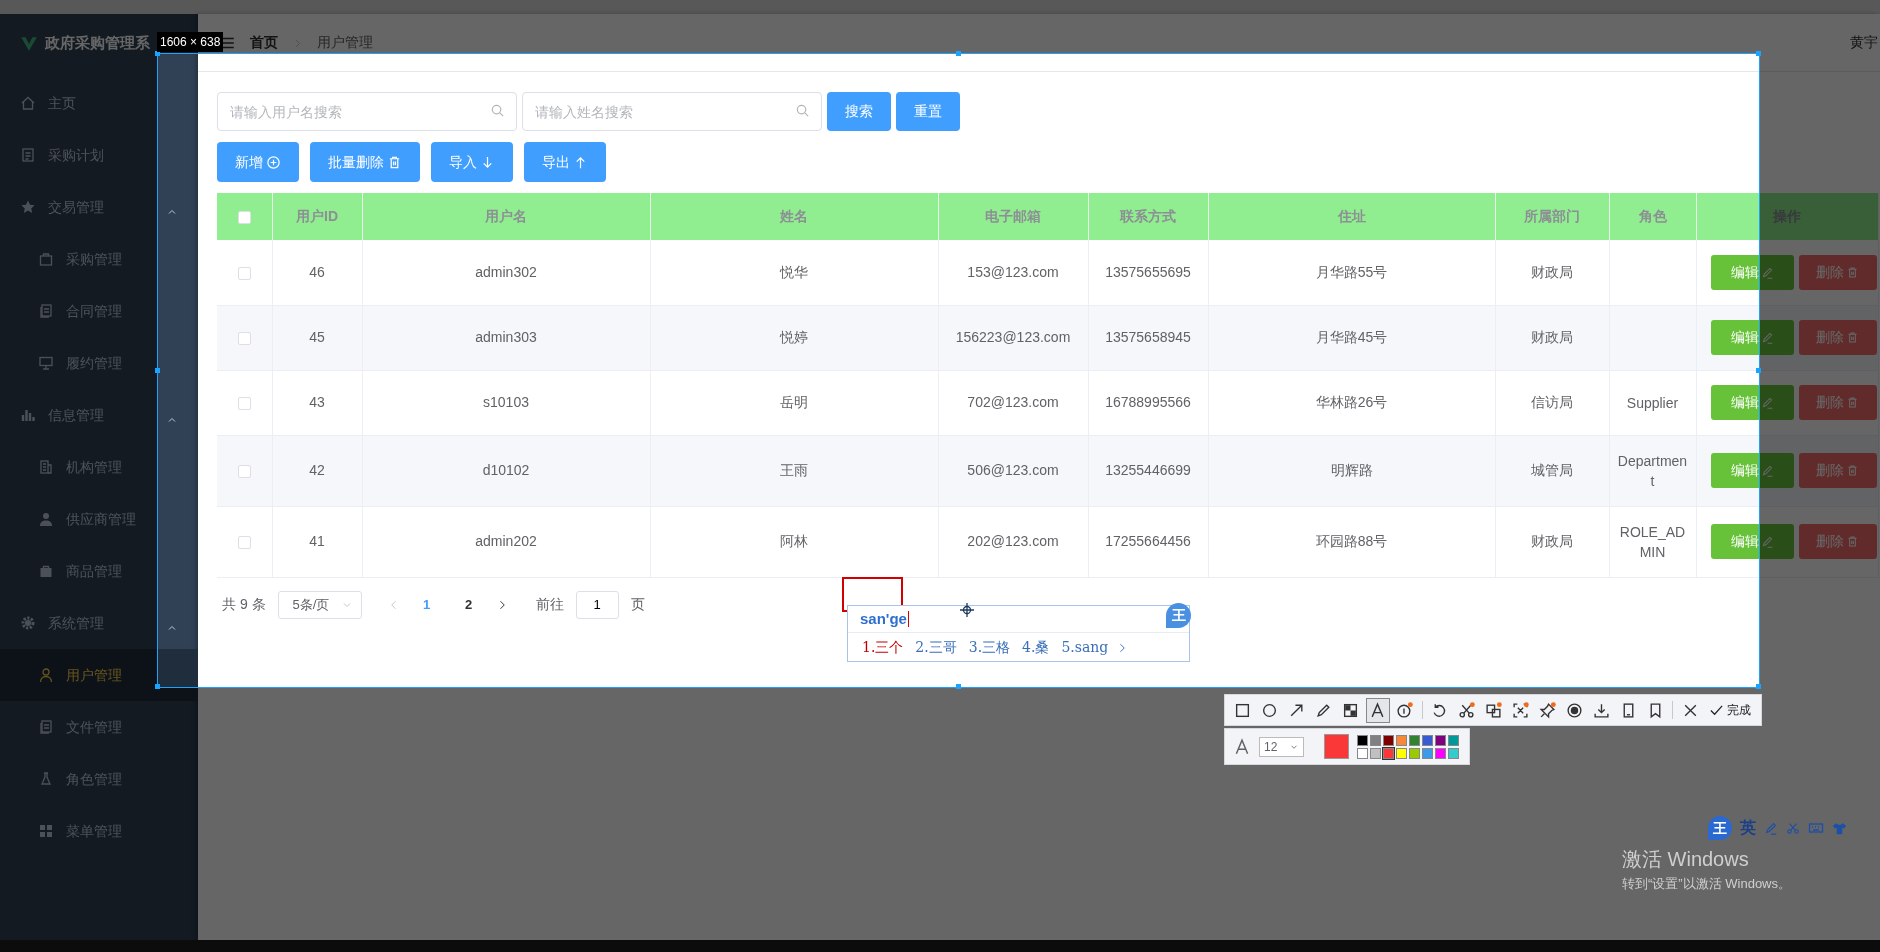 The height and width of the screenshot is (952, 1880). Describe the element at coordinates (367, 111) in the screenshot. I see `search-field: 请输入用户名搜索` at that location.